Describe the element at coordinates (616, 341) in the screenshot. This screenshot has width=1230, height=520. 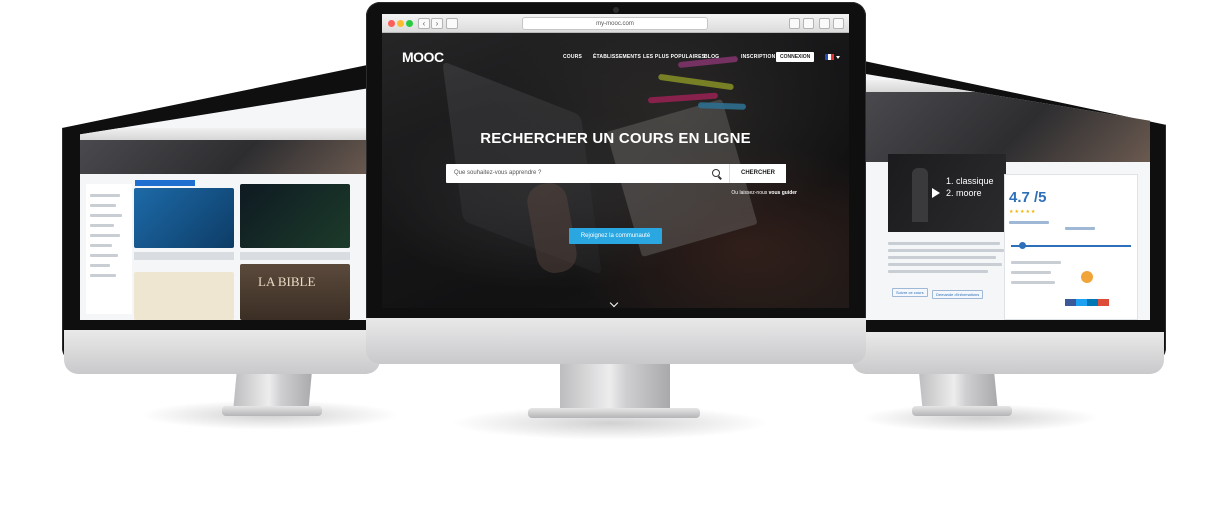
I see `center-monitor-chin` at that location.